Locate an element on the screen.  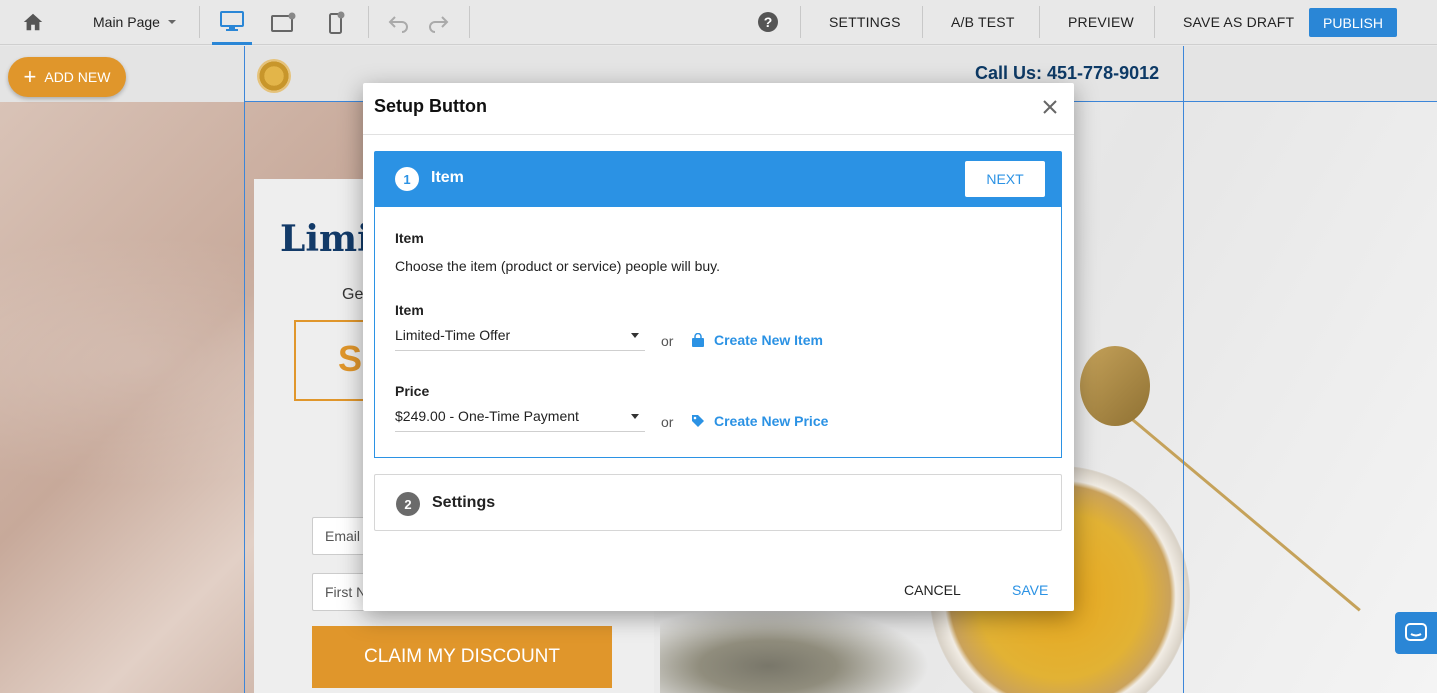
chat-icon is located at coordinates (1416, 632).